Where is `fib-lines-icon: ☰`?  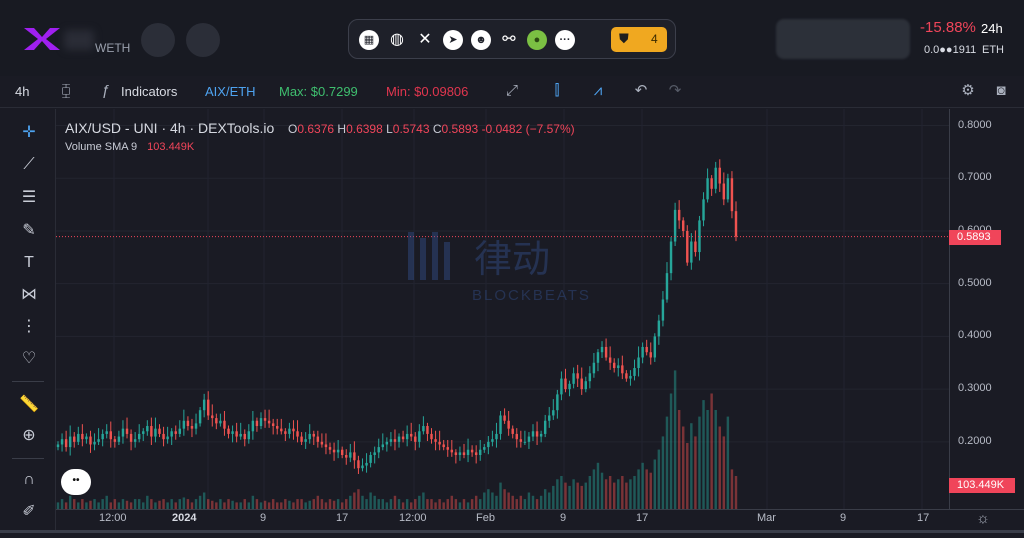 fib-lines-icon: ☰ is located at coordinates (29, 198).